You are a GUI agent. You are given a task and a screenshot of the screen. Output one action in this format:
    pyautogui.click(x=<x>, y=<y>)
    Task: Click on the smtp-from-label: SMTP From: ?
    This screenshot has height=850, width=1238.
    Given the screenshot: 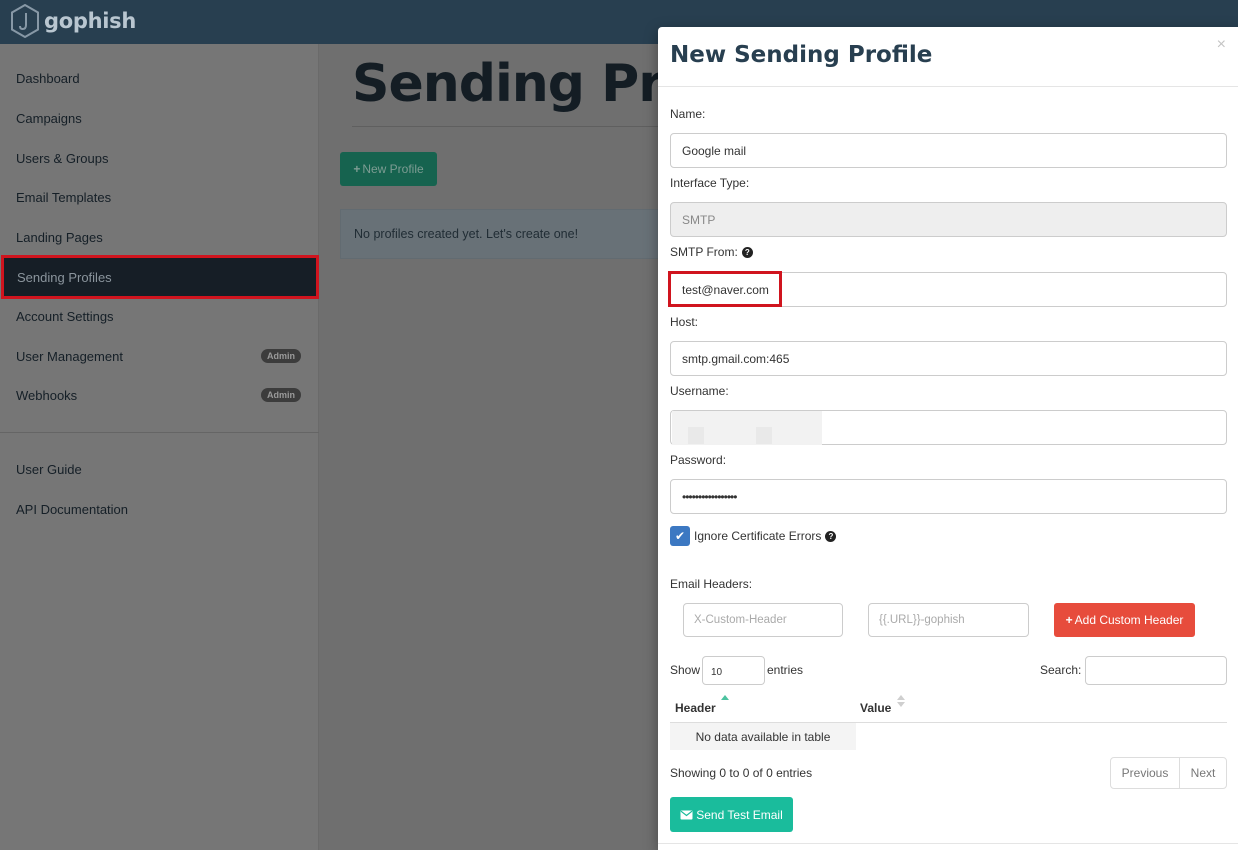 What is the action you would take?
    pyautogui.click(x=711, y=252)
    